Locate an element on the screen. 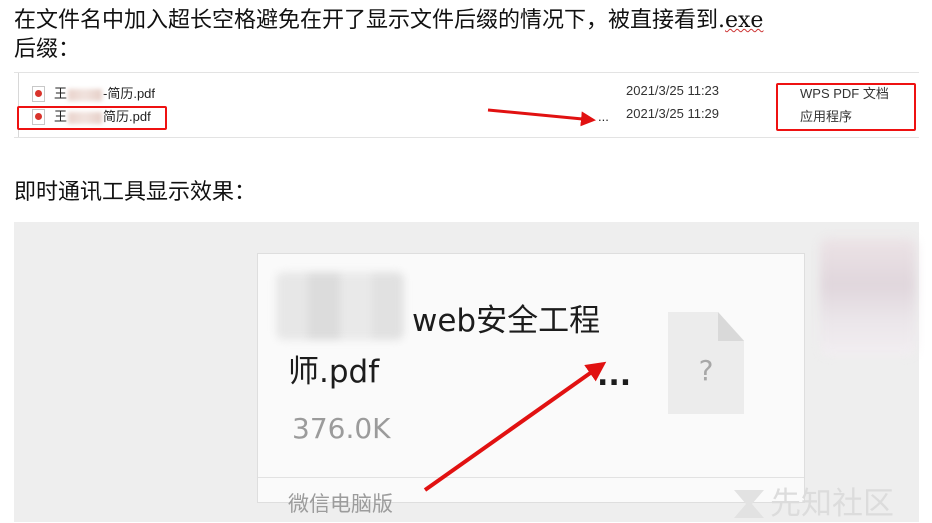 The width and height of the screenshot is (932, 523). intro-ext: exe is located at coordinates (744, 20).